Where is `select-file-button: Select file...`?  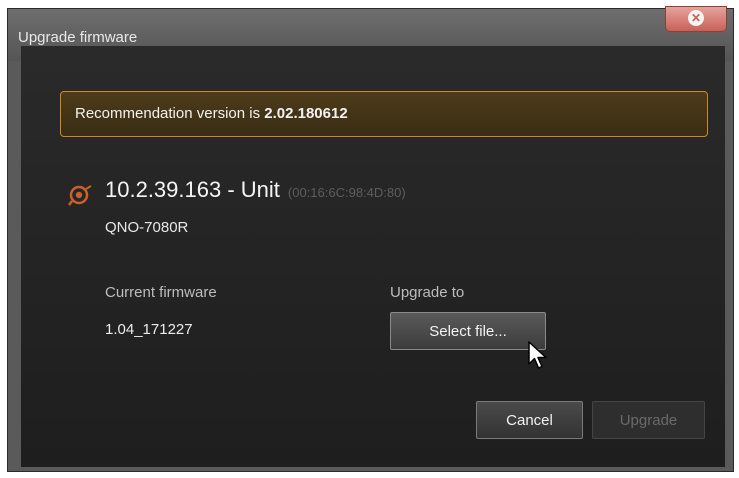 select-file-button: Select file... is located at coordinates (468, 331).